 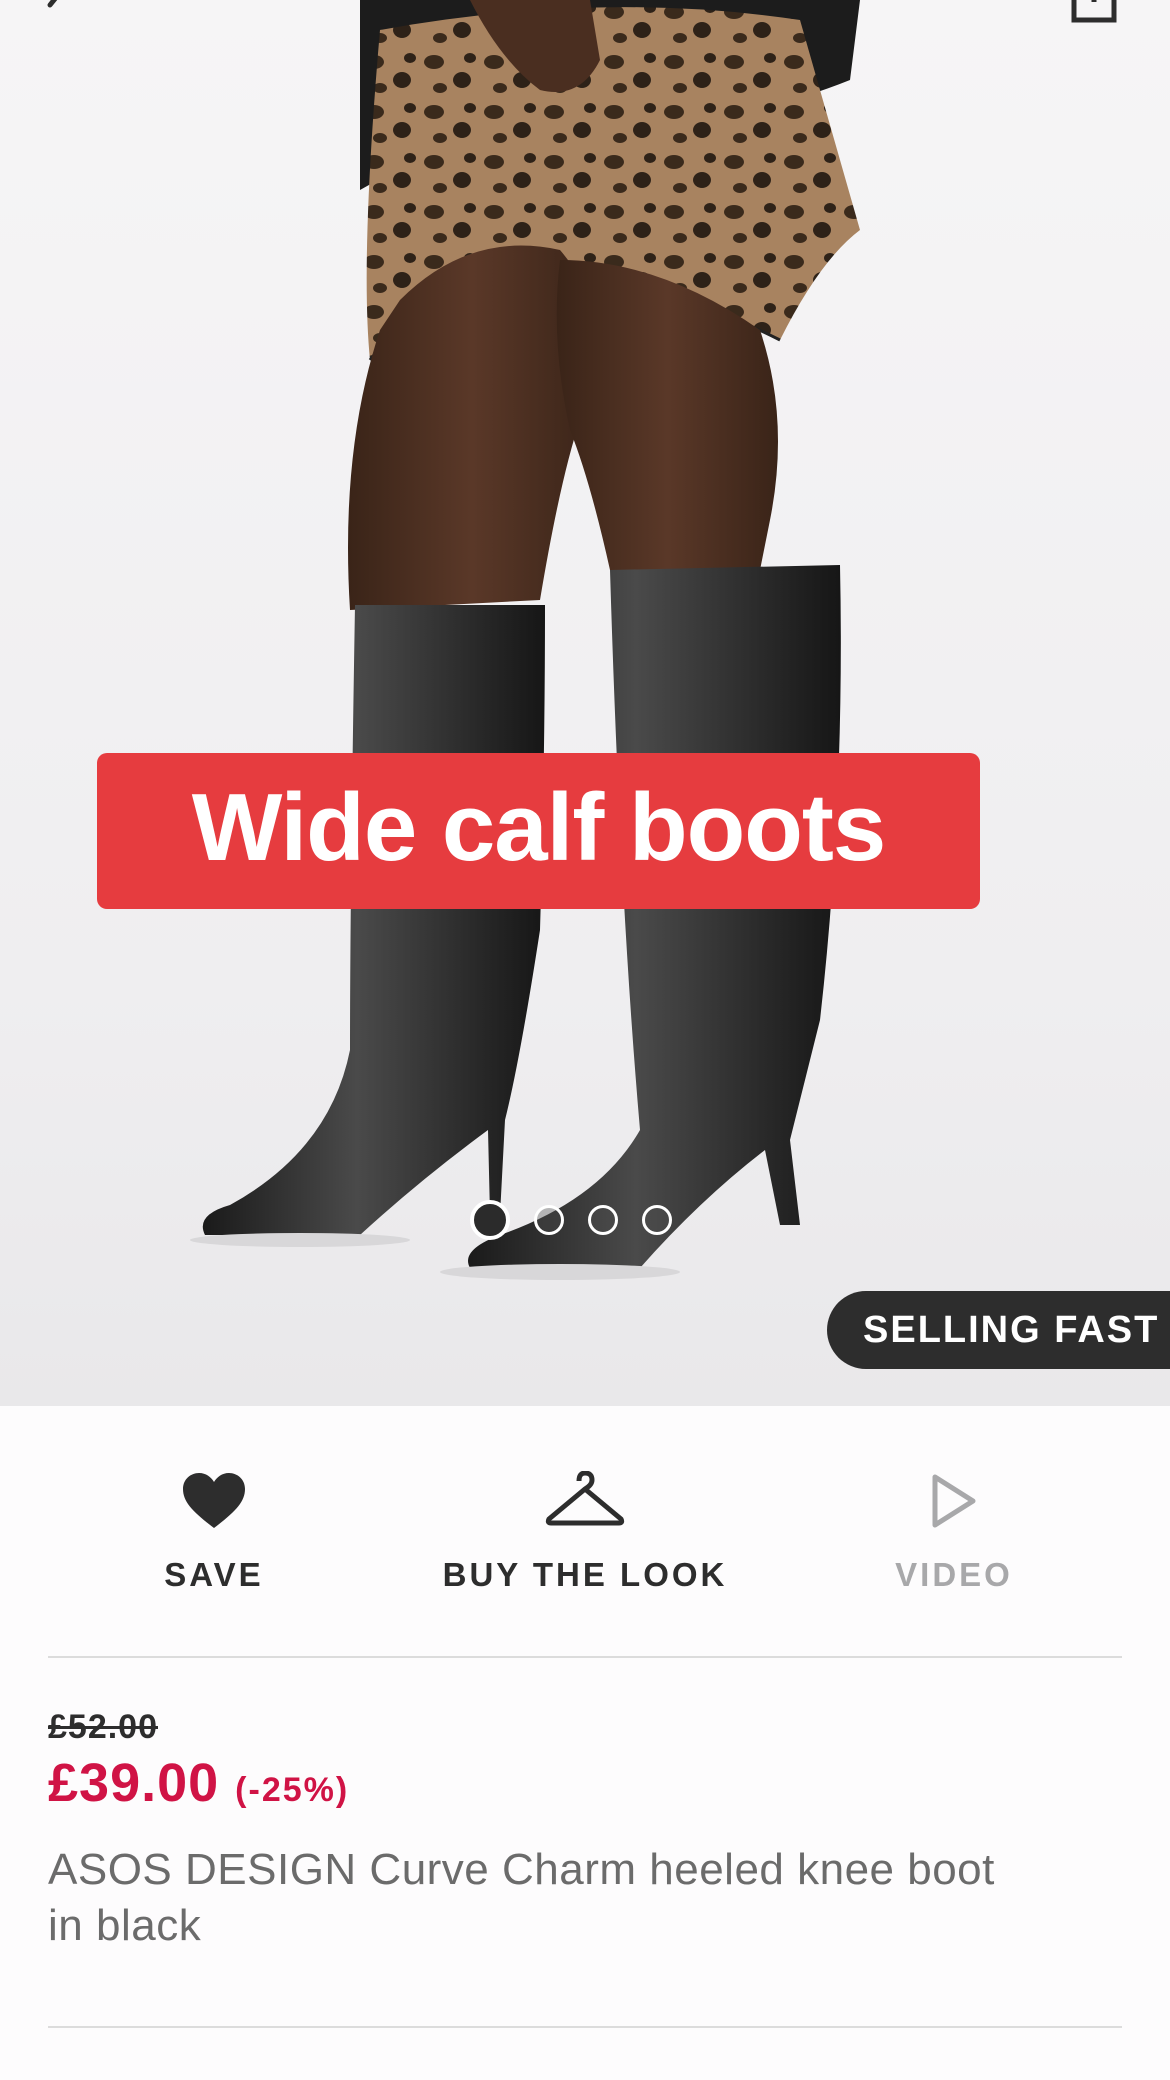 I want to click on discount-percent: (-25%), so click(x=292, y=1790).